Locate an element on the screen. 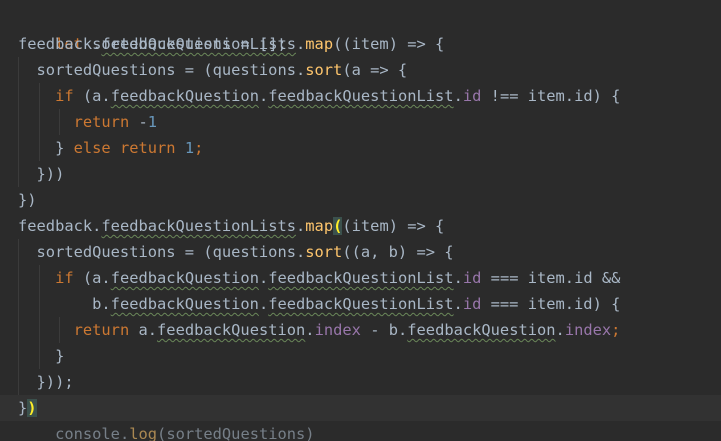 The height and width of the screenshot is (441, 721). matched-paren: ( is located at coordinates (338, 226).